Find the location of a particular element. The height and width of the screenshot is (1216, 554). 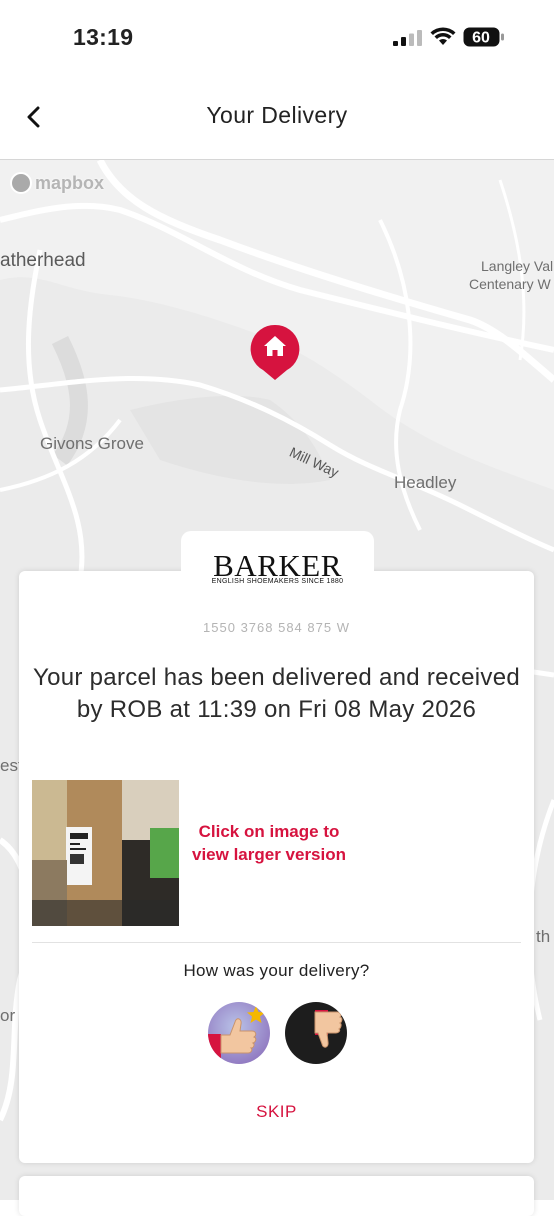

thumbs-down-icon is located at coordinates (328, 1029).